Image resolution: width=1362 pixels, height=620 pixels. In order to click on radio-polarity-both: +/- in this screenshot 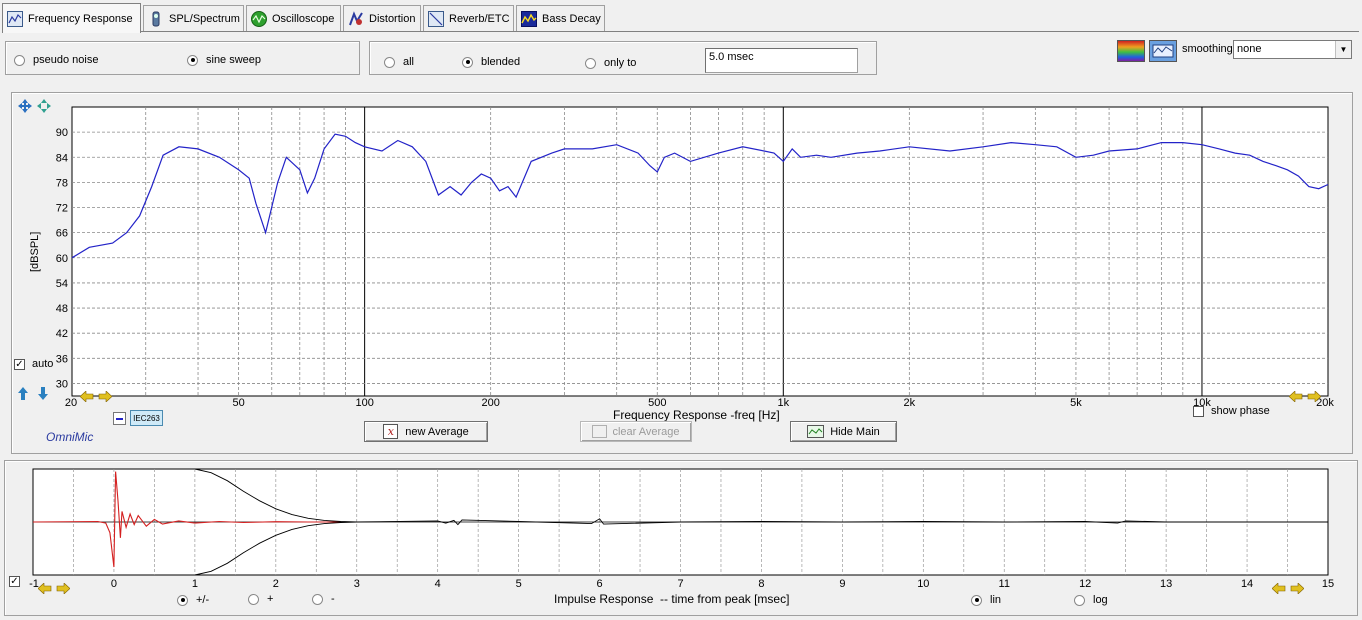, I will do `click(193, 600)`.